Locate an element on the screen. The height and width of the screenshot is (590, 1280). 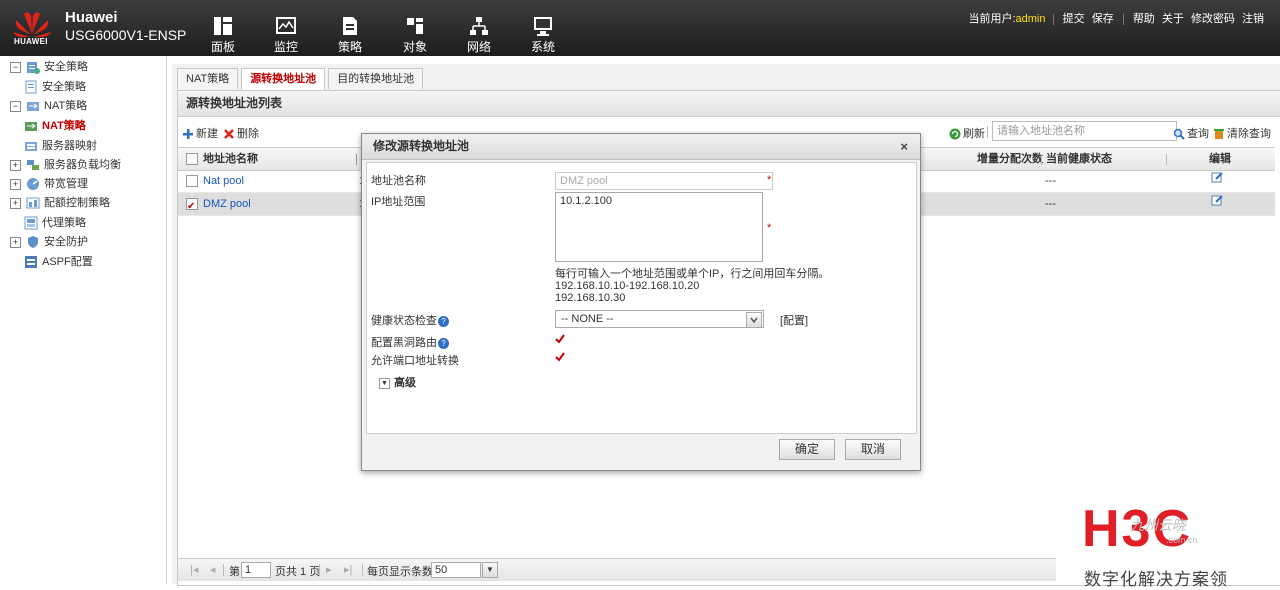
server-map-icon is located at coordinates (31, 147).